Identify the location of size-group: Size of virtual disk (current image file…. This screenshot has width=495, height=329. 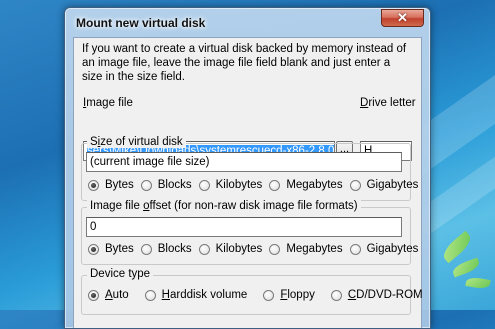
(249, 168).